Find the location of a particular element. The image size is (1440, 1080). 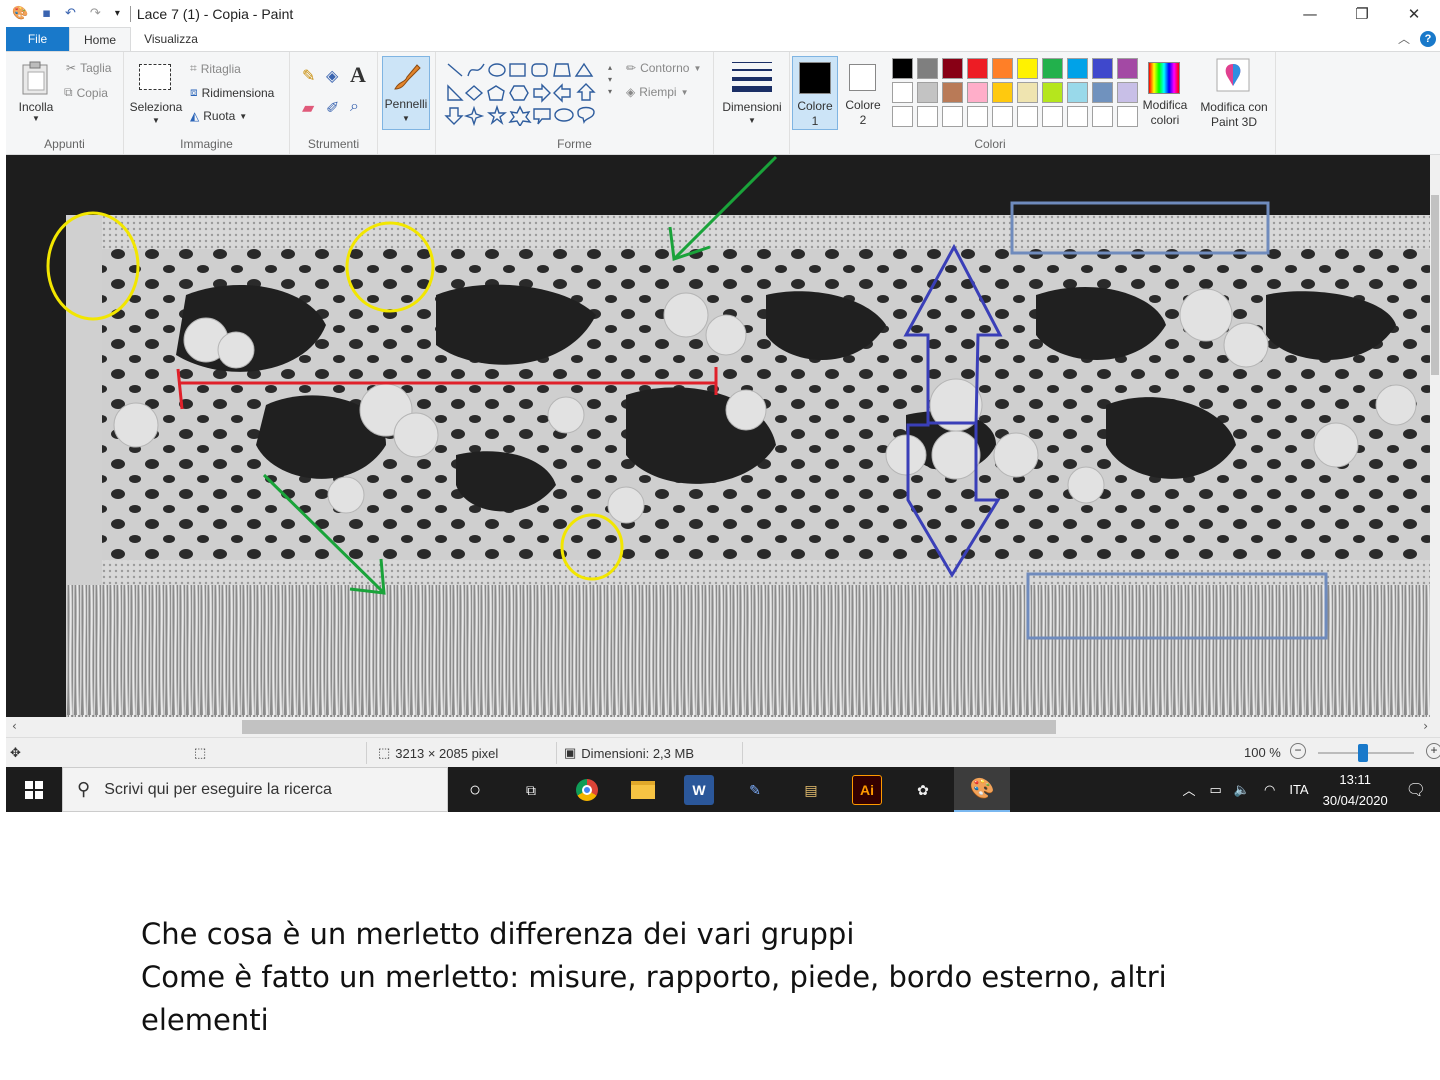

show-hidden-icons: ︿ is located at coordinates (1189, 789).